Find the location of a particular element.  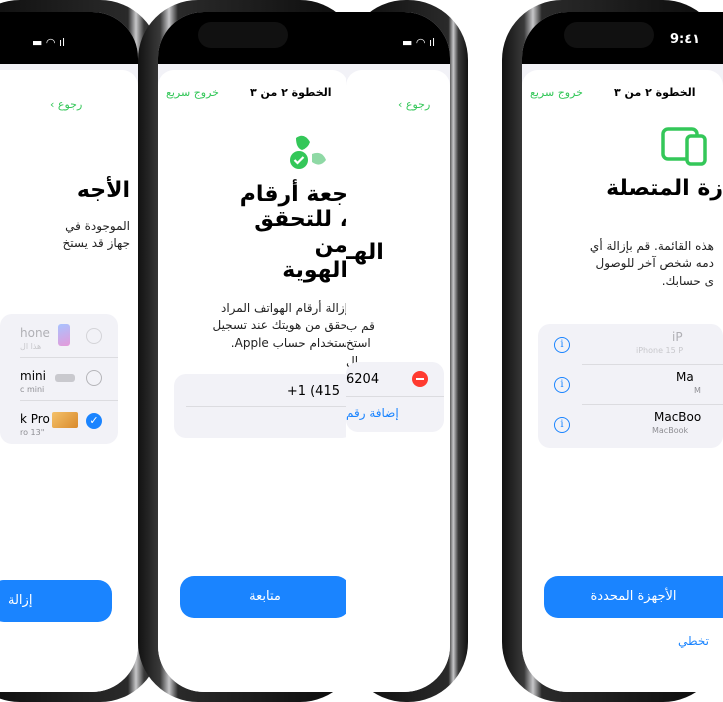

sheet: ‹ رجوع الهـ قم ب استخ ال 6204 إضافة رقم is located at coordinates (398, 381).